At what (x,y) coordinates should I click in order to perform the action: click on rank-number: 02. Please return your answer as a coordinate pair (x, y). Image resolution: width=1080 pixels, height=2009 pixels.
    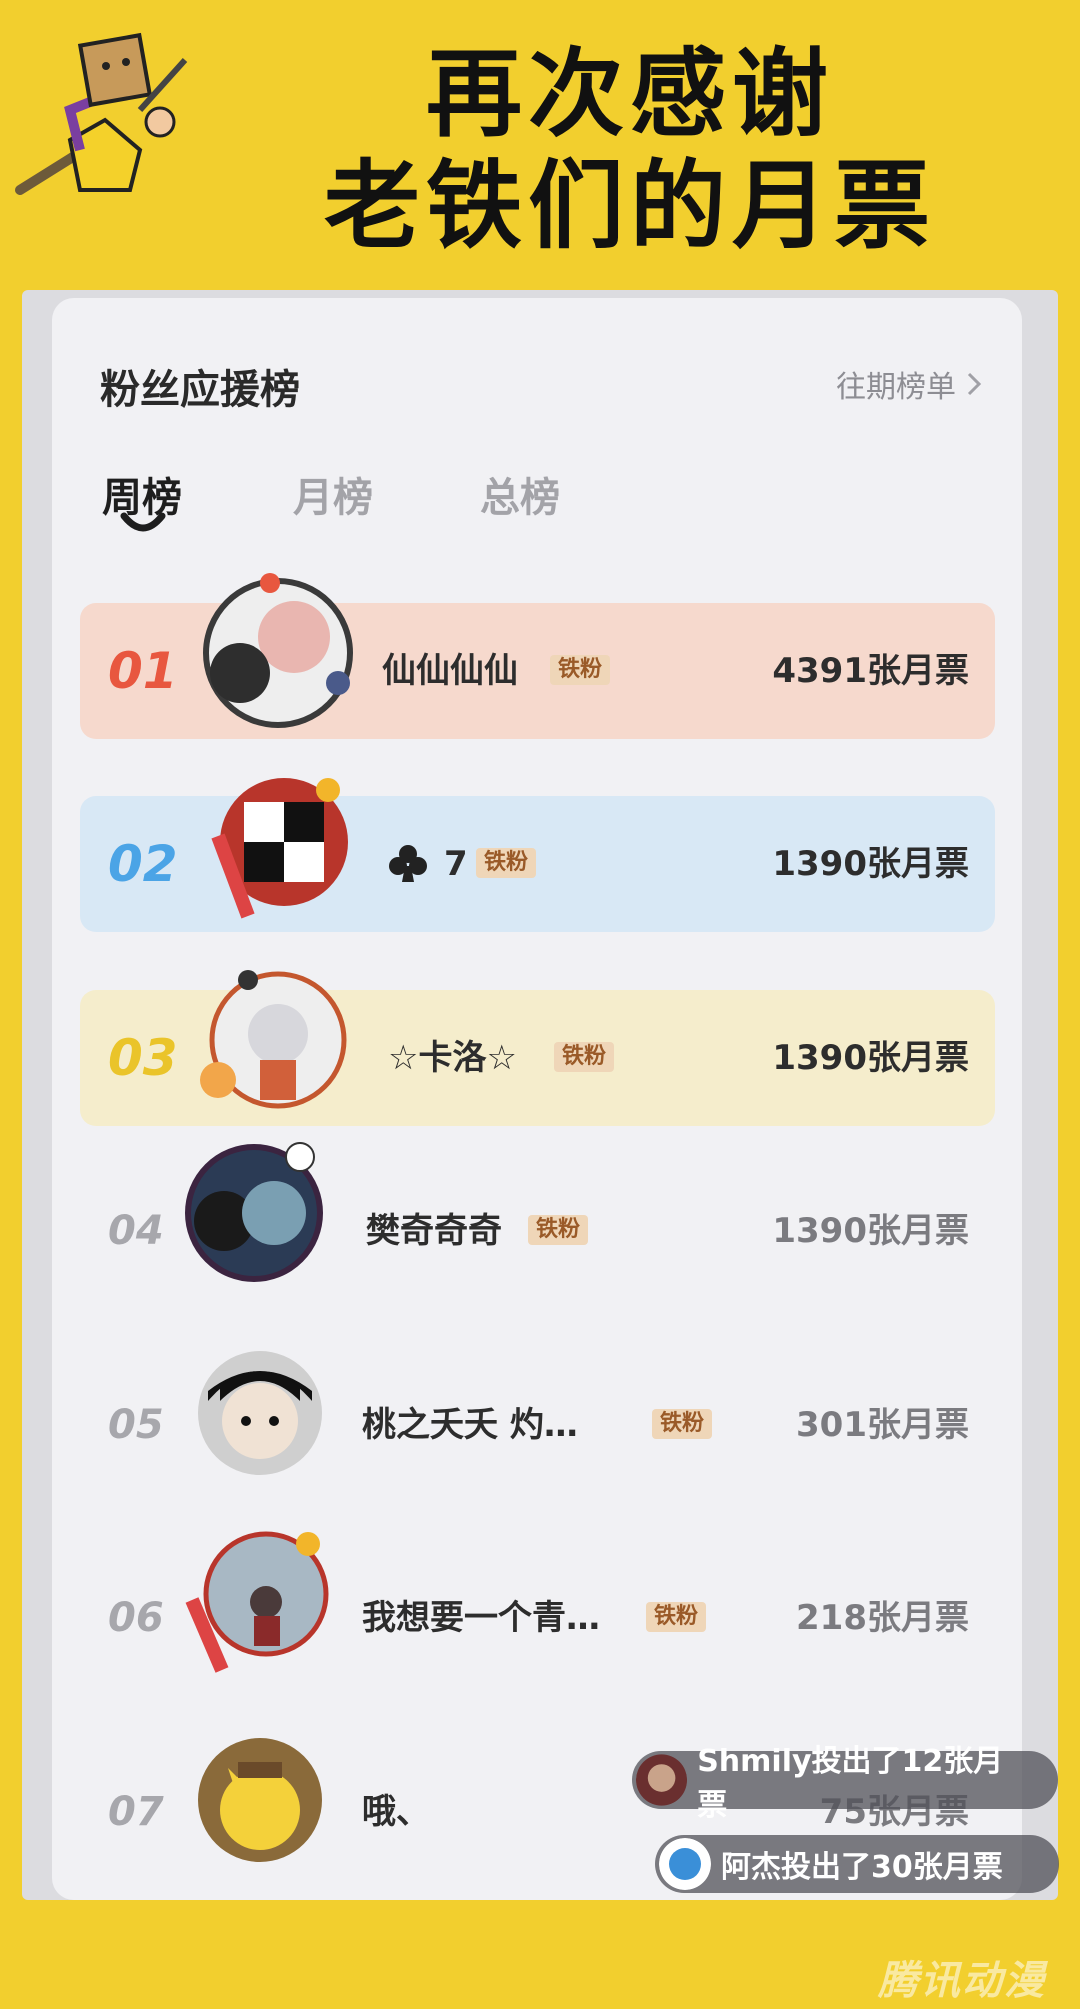
    Looking at the image, I should click on (143, 864).